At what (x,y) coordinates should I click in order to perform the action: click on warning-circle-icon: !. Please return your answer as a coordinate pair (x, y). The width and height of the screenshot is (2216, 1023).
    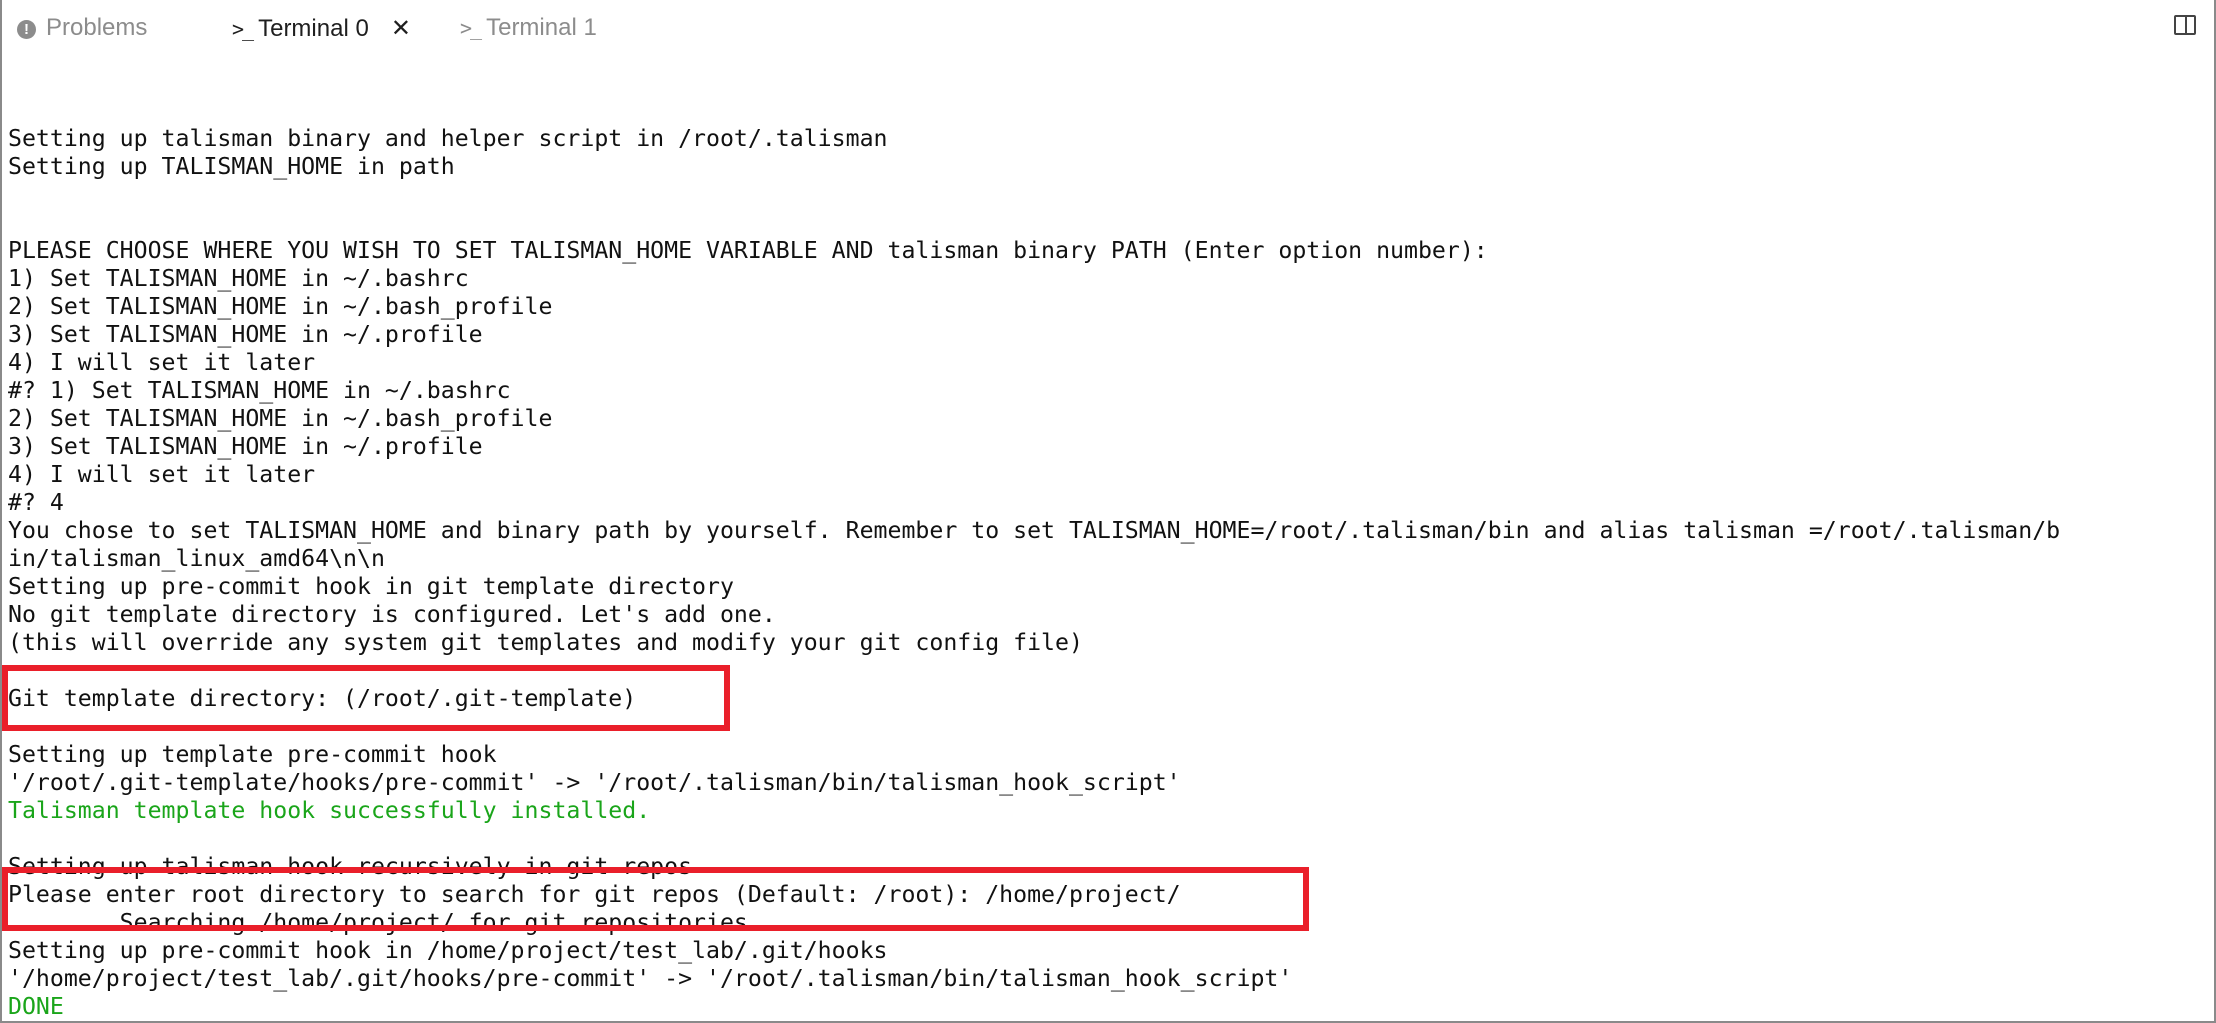
    Looking at the image, I should click on (26, 29).